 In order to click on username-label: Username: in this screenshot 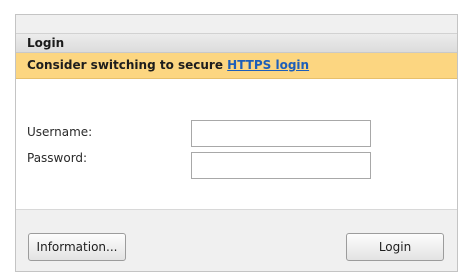, I will do `click(60, 132)`.